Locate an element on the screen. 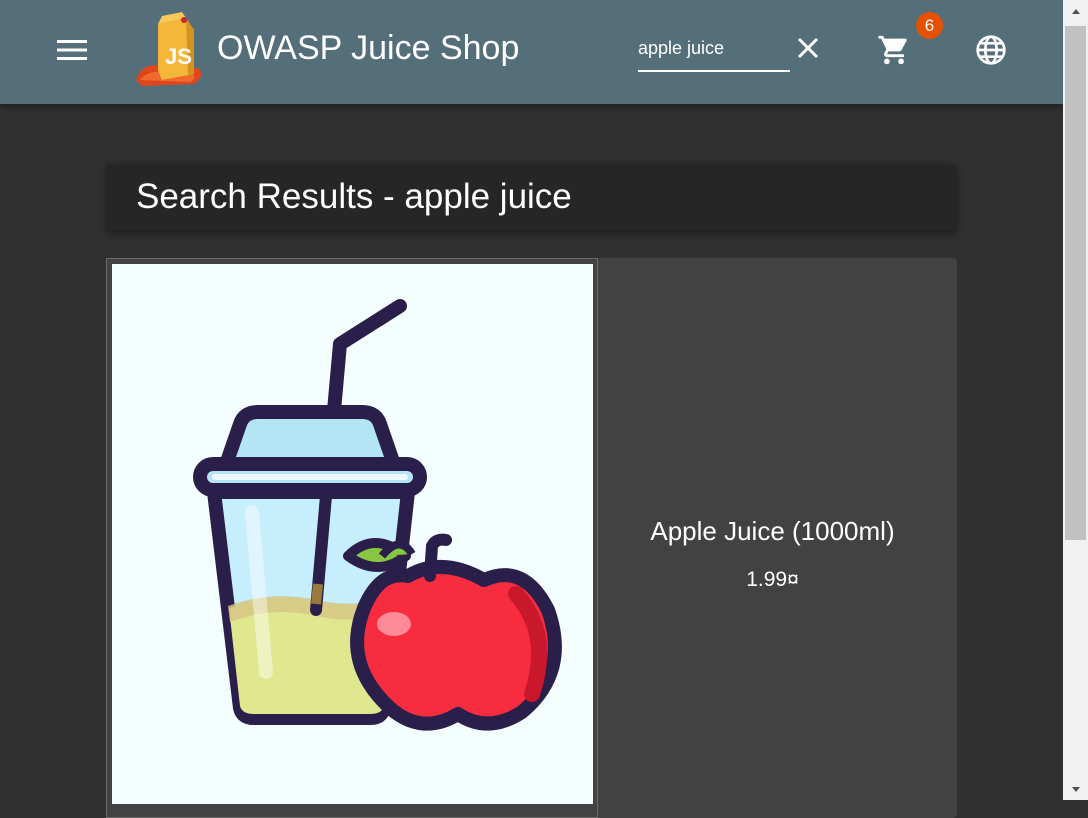 Image resolution: width=1088 pixels, height=818 pixels. cart-button is located at coordinates (894, 50).